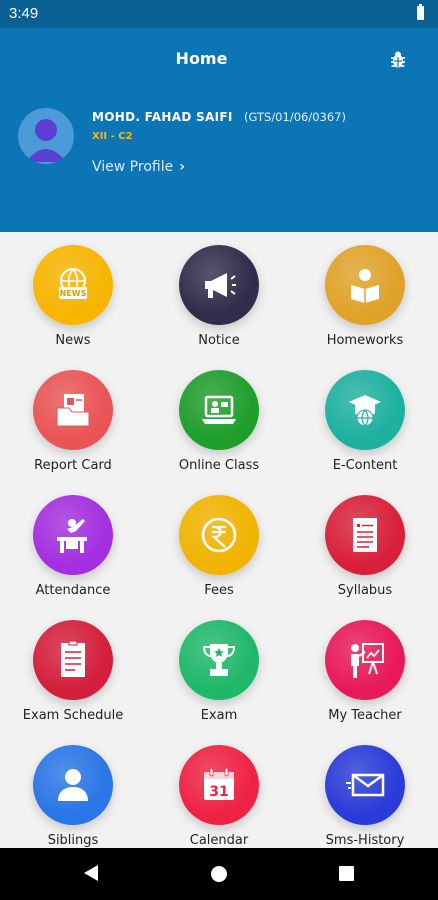  Describe the element at coordinates (73, 660) in the screenshot. I see `exam-schedule-icon` at that location.